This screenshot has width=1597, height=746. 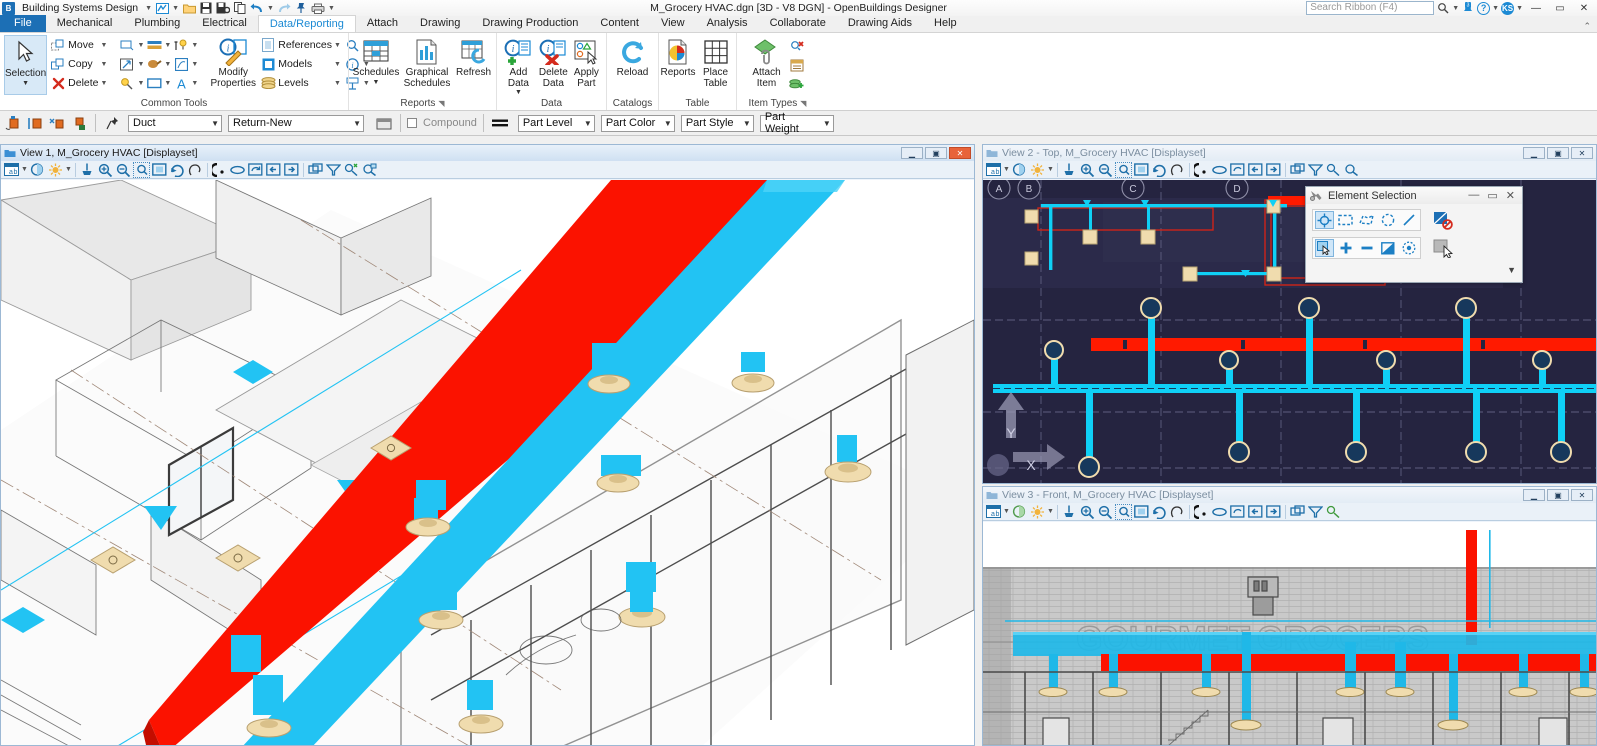 I want to click on text-node-caret-icon: ▼, so click(x=194, y=45).